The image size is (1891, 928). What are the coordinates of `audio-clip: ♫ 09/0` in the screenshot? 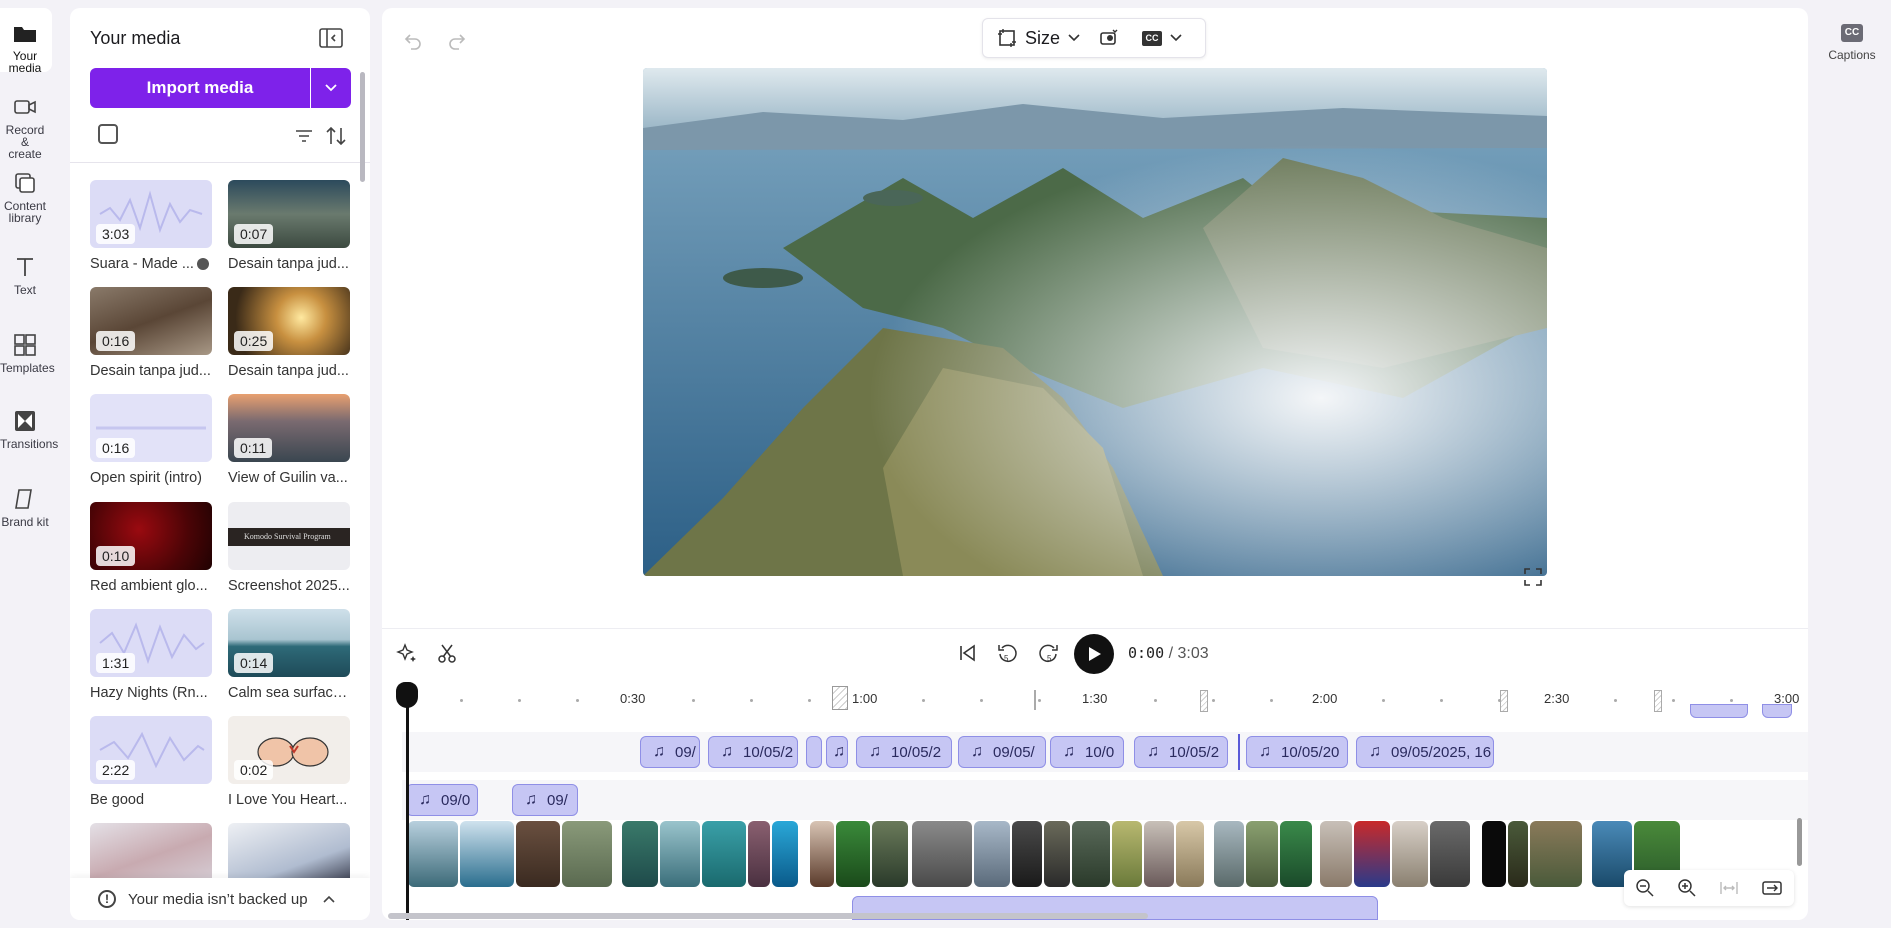 It's located at (442, 800).